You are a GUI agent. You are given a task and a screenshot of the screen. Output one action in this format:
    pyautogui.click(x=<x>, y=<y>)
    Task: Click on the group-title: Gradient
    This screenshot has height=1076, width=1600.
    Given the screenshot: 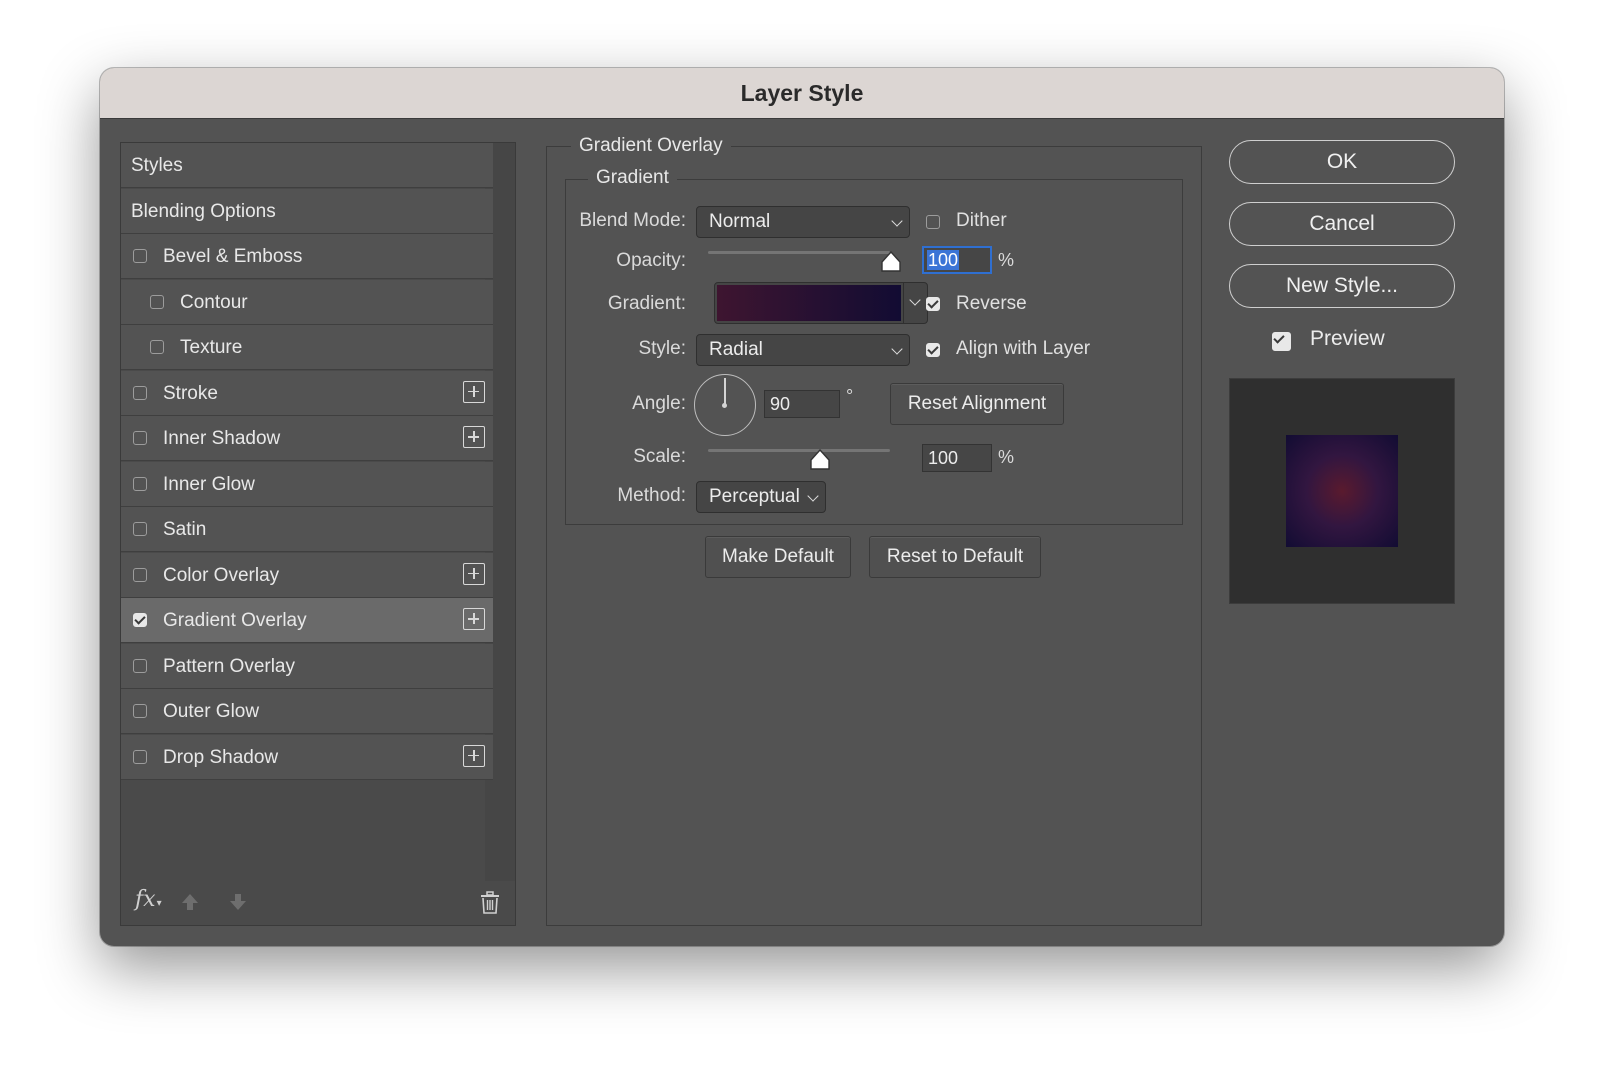 What is the action you would take?
    pyautogui.click(x=632, y=178)
    